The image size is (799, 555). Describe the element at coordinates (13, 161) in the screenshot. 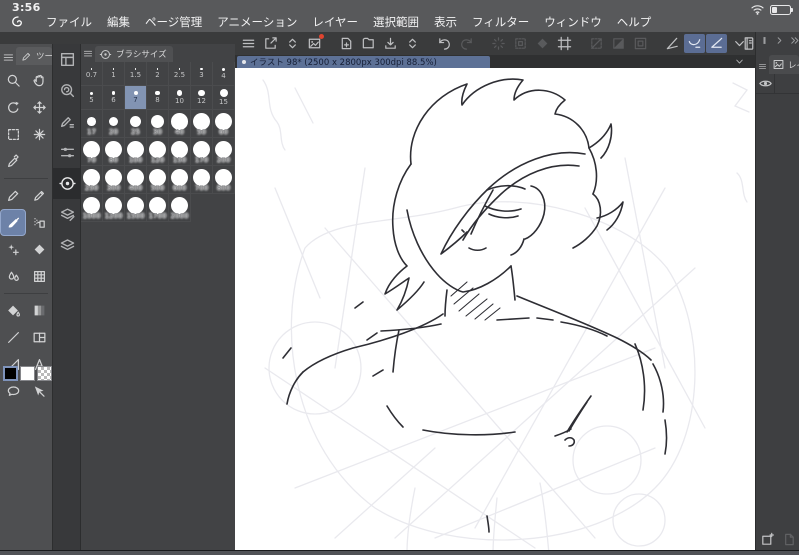

I see `tool-eyedropper` at that location.